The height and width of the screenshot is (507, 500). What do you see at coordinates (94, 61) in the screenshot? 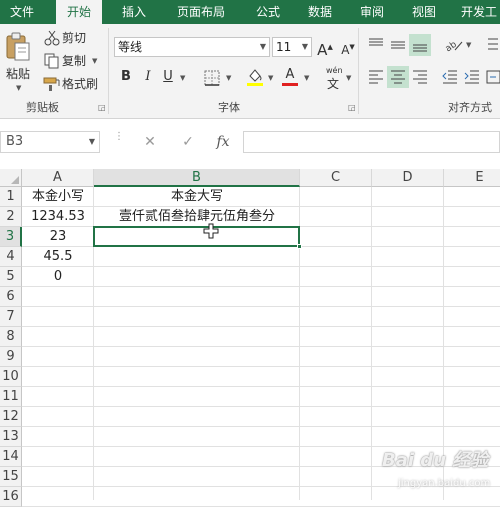
I see `copy-dropdown-icon: ▼` at bounding box center [94, 61].